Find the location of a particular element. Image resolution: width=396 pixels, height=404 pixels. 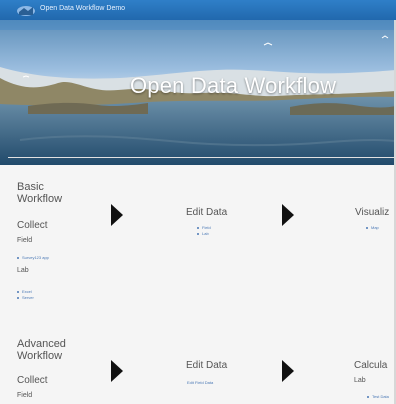

top-app-bar: Open Data Workflow Demo is located at coordinates (198, 10).